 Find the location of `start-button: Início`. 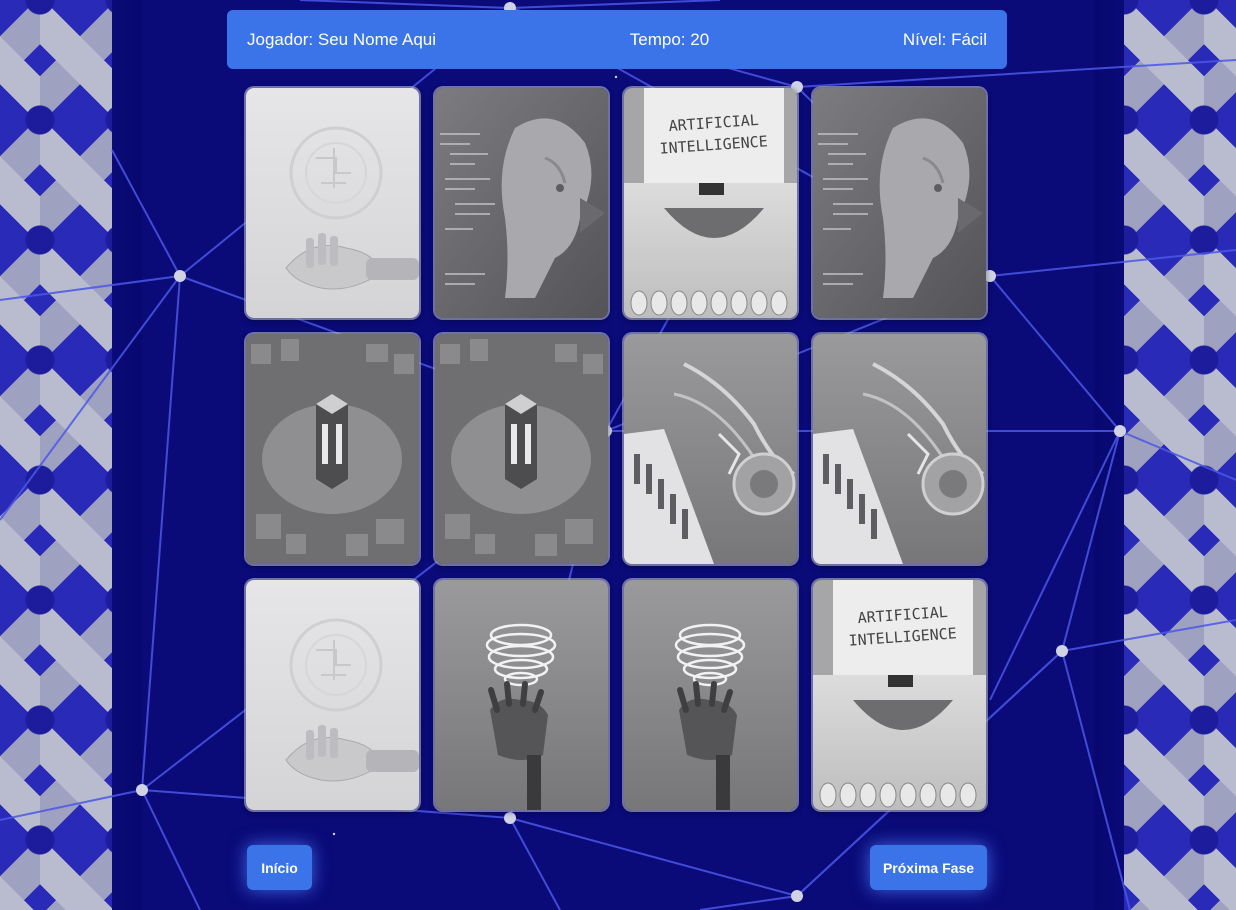

start-button: Início is located at coordinates (279, 867).